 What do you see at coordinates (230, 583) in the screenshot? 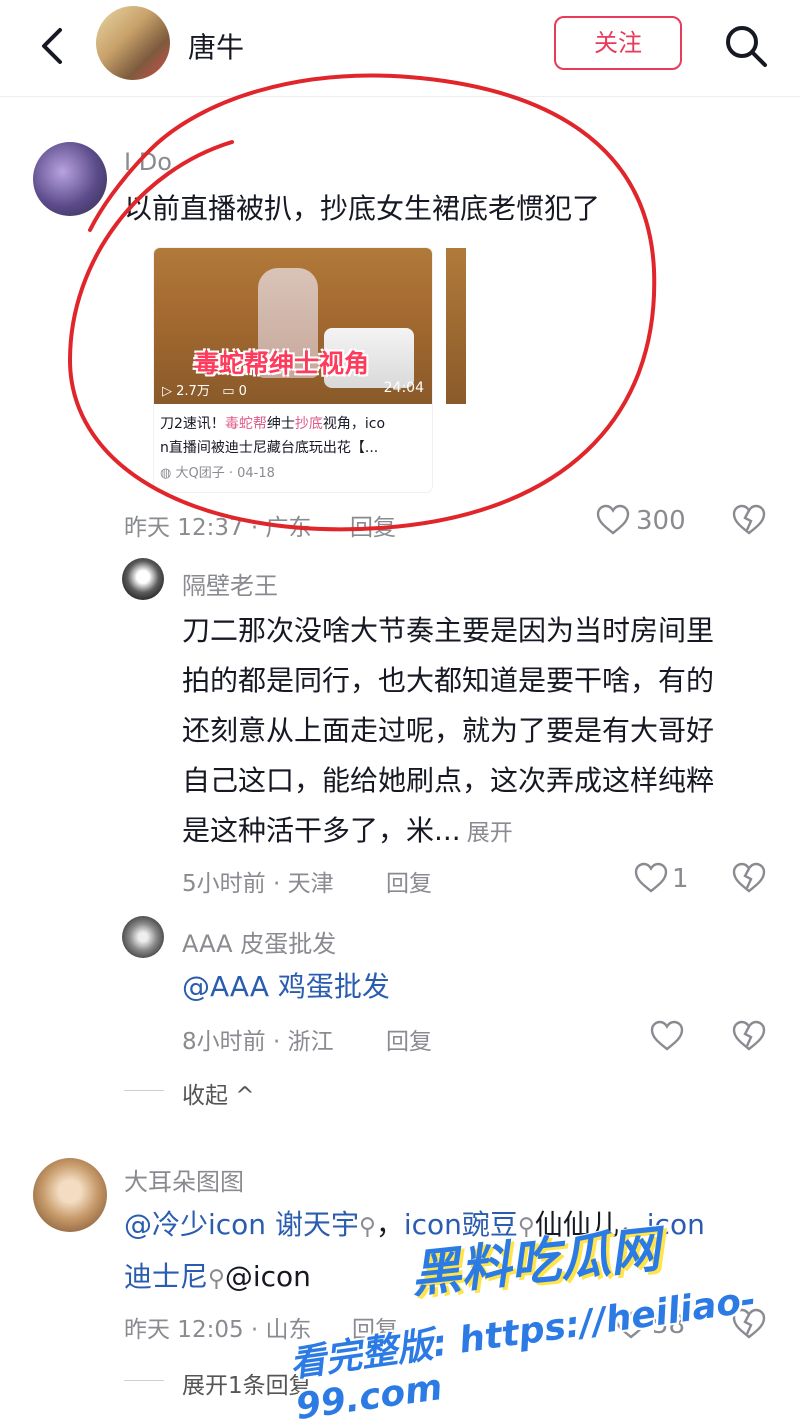
I see `replier-name: 隔壁老王` at bounding box center [230, 583].